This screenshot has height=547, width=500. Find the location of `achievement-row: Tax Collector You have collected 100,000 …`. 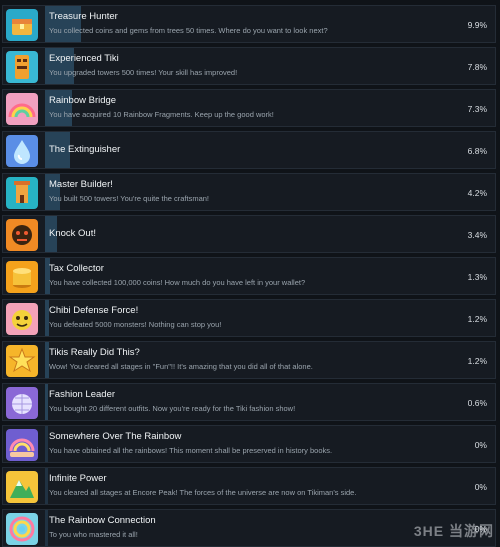

achievement-row: Tax Collector You have collected 100,000 … is located at coordinates (249, 276).